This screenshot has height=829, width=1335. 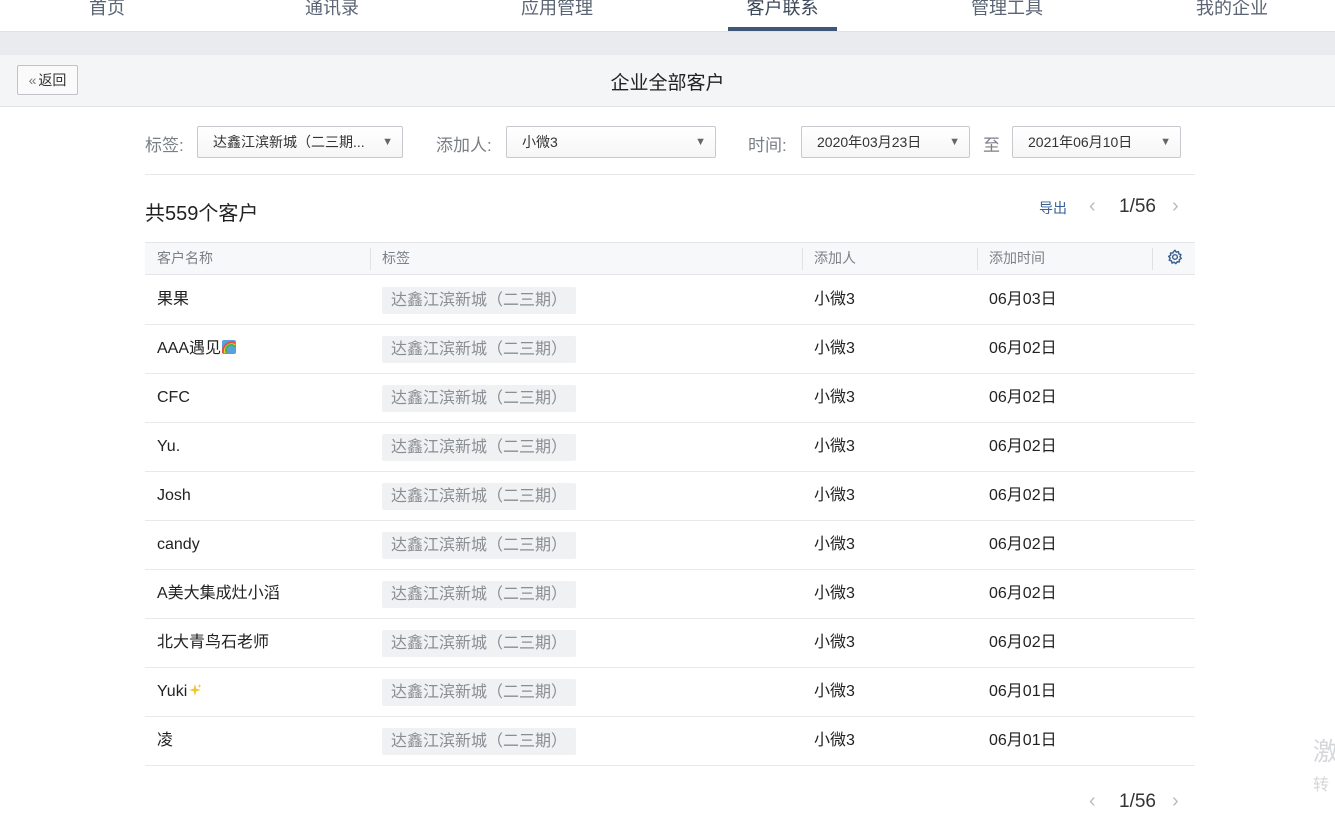 What do you see at coordinates (540, 142) in the screenshot?
I see `adder-select-value: 小微3` at bounding box center [540, 142].